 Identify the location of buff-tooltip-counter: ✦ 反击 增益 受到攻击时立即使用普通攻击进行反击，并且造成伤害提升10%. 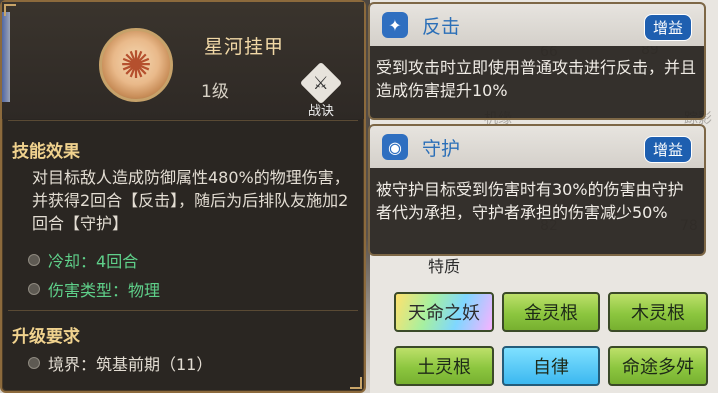
(537, 61).